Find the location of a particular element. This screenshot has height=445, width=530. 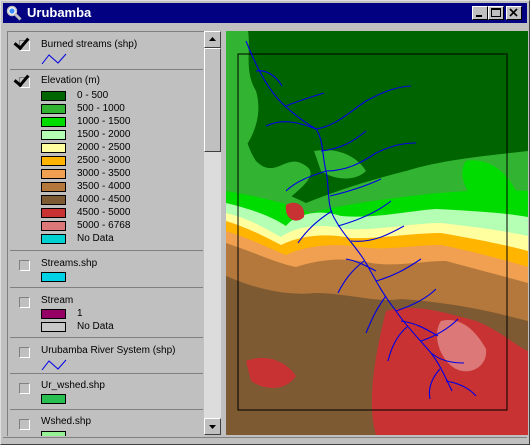

layer-name: Stream is located at coordinates (57, 300).